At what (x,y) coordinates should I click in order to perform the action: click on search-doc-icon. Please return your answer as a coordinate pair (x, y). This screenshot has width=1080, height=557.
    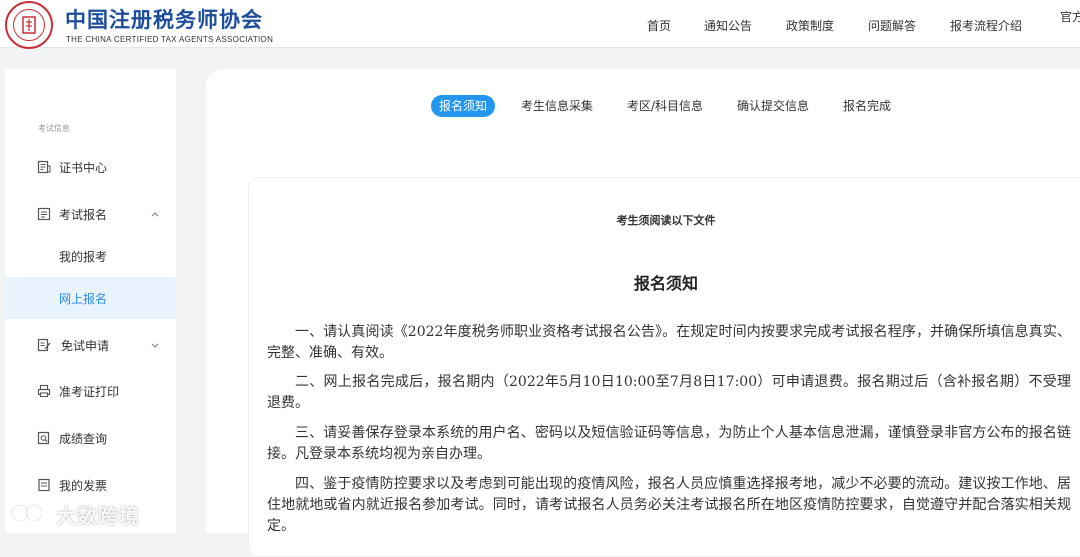
    Looking at the image, I should click on (43, 438).